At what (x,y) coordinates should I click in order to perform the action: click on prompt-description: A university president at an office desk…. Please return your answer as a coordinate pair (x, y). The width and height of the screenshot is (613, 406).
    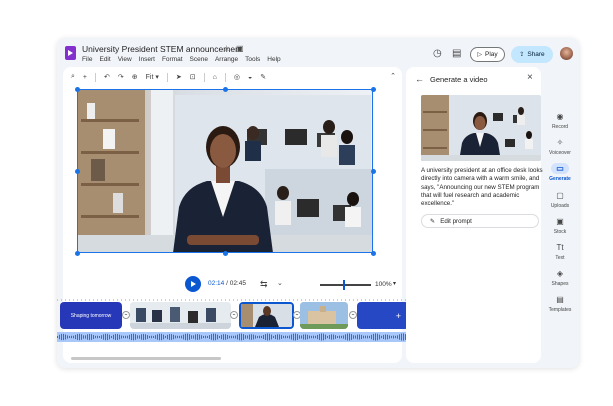
    Looking at the image, I should click on (482, 187).